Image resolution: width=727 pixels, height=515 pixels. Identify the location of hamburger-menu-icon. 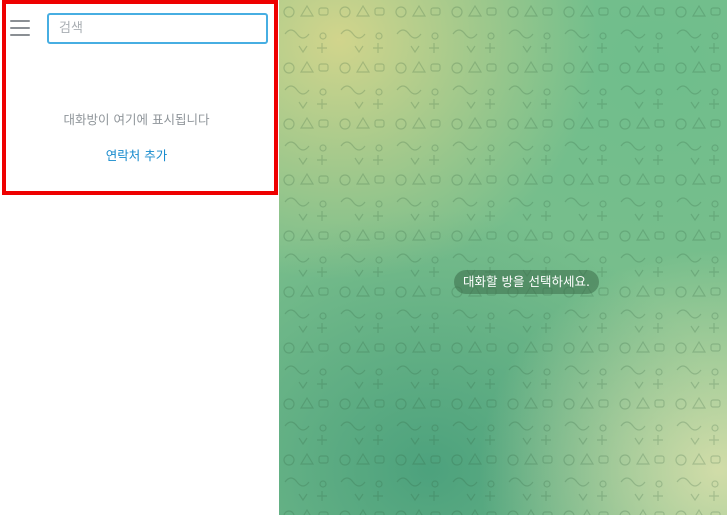
(20, 28).